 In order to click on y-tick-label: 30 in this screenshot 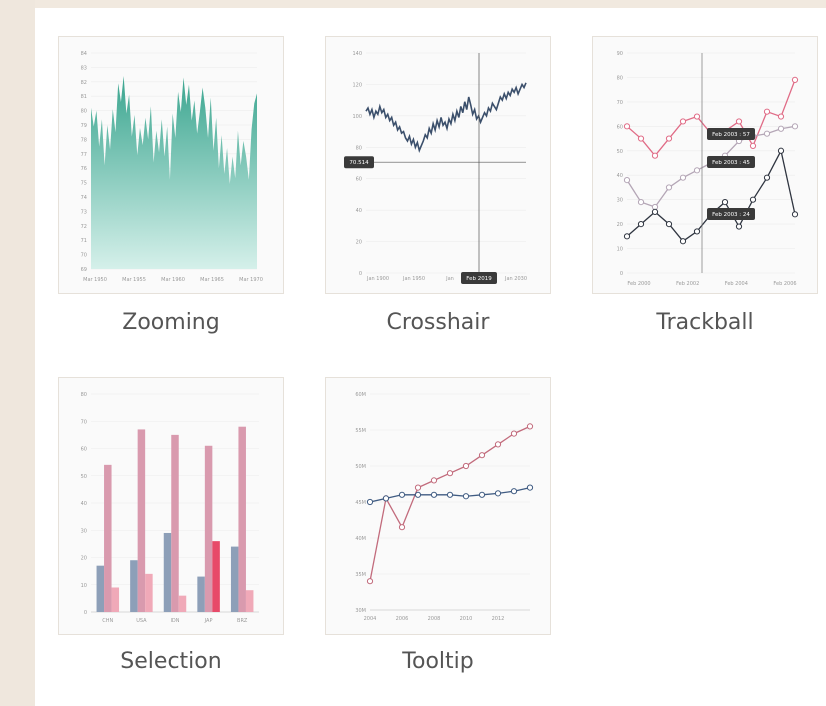, I will do `click(620, 201)`.